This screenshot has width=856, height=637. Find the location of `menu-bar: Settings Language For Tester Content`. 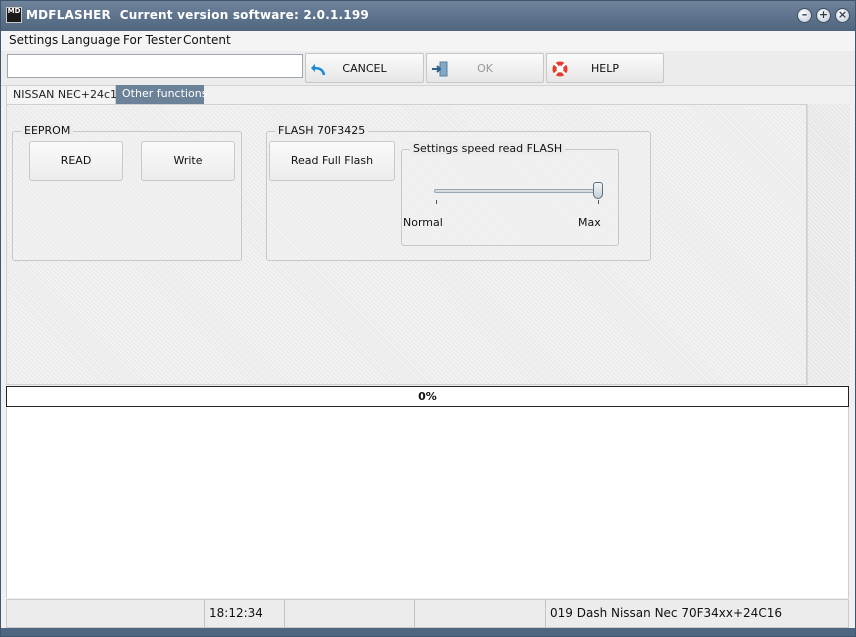

menu-bar: Settings Language For Tester Content is located at coordinates (428, 41).